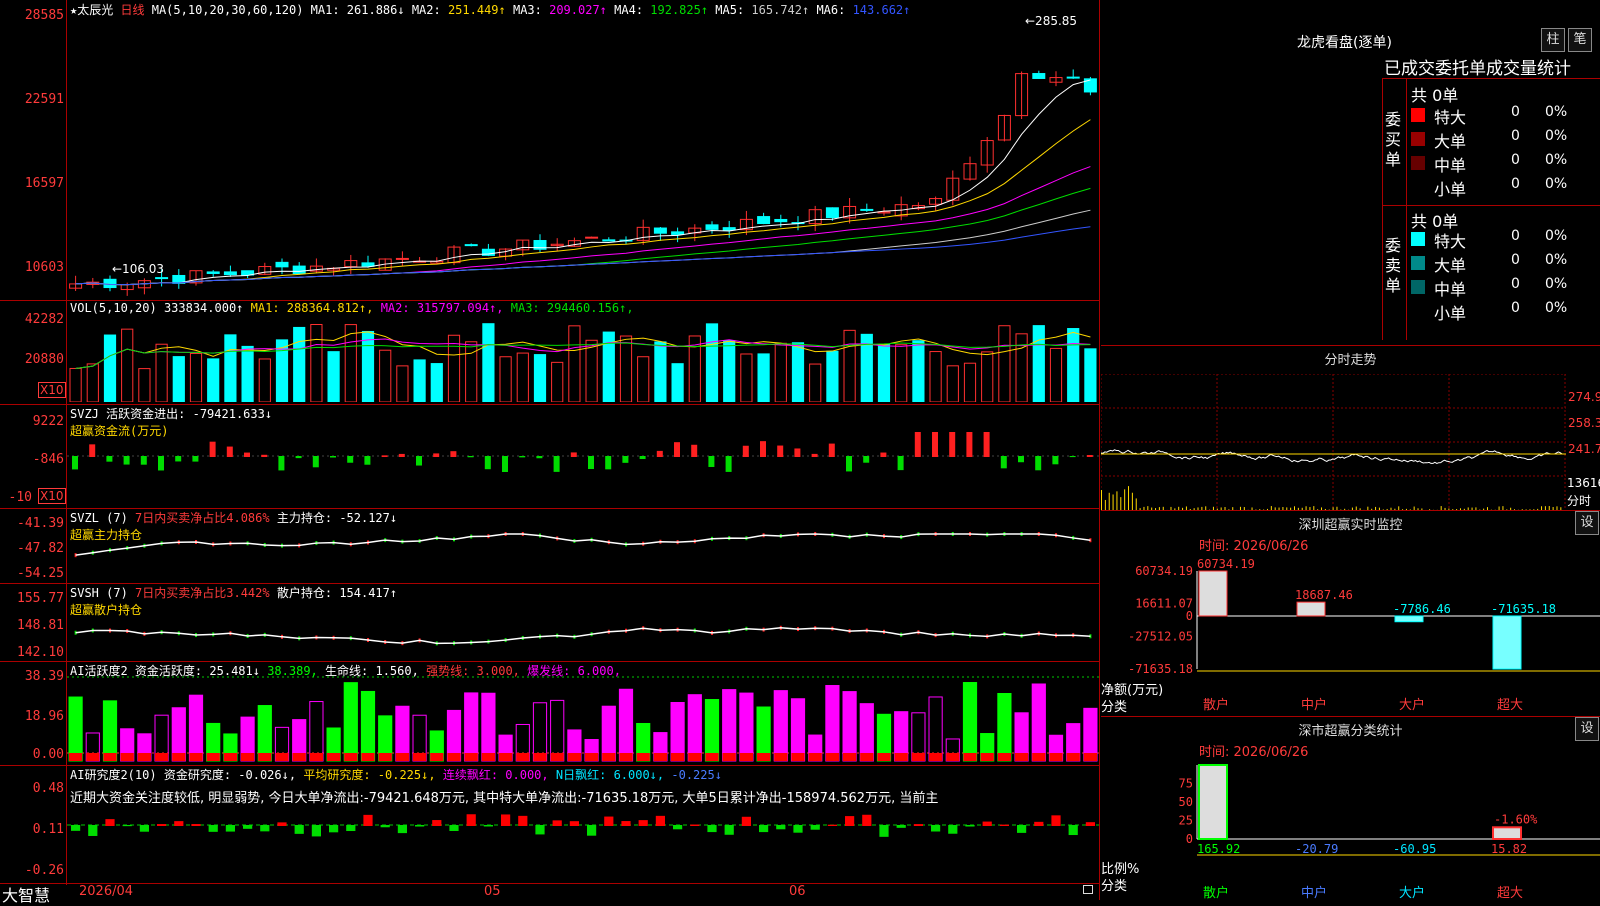 This screenshot has height=906, width=1600. What do you see at coordinates (1418, 115) in the screenshot?
I see `order-color-swatch` at bounding box center [1418, 115].